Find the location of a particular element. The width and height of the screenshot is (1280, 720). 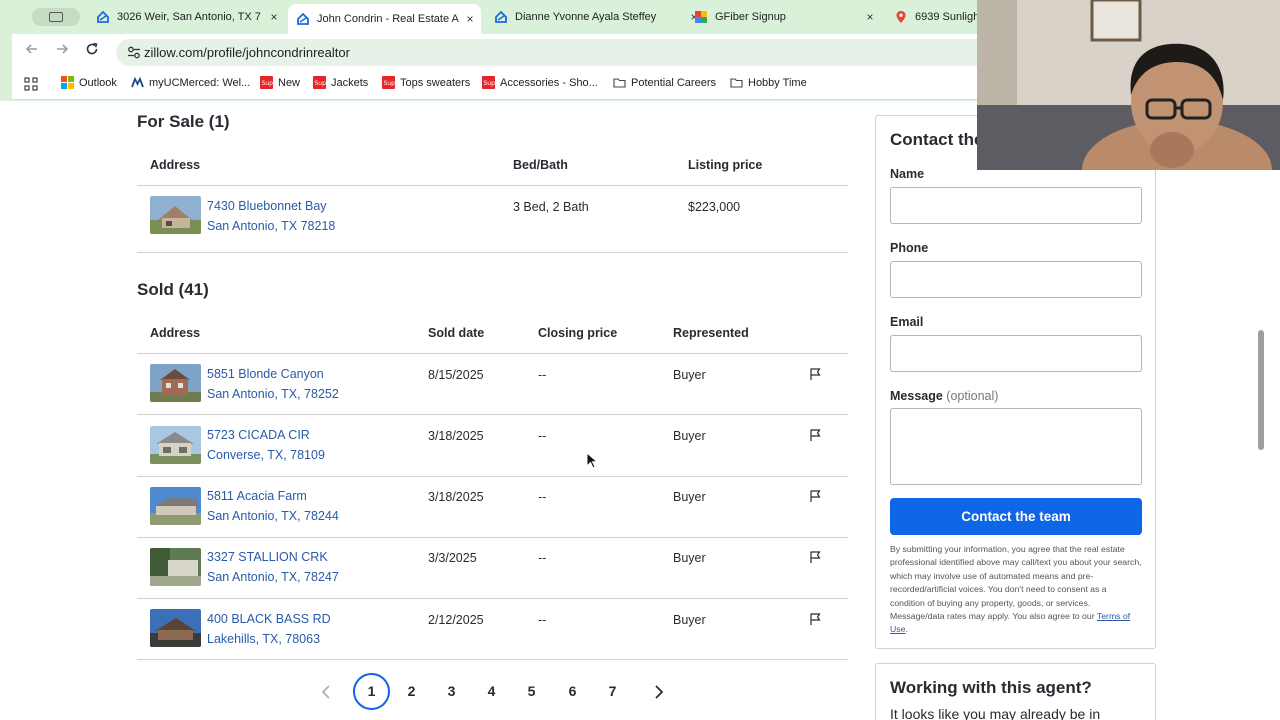

page-scrollbar is located at coordinates (1261, 390).